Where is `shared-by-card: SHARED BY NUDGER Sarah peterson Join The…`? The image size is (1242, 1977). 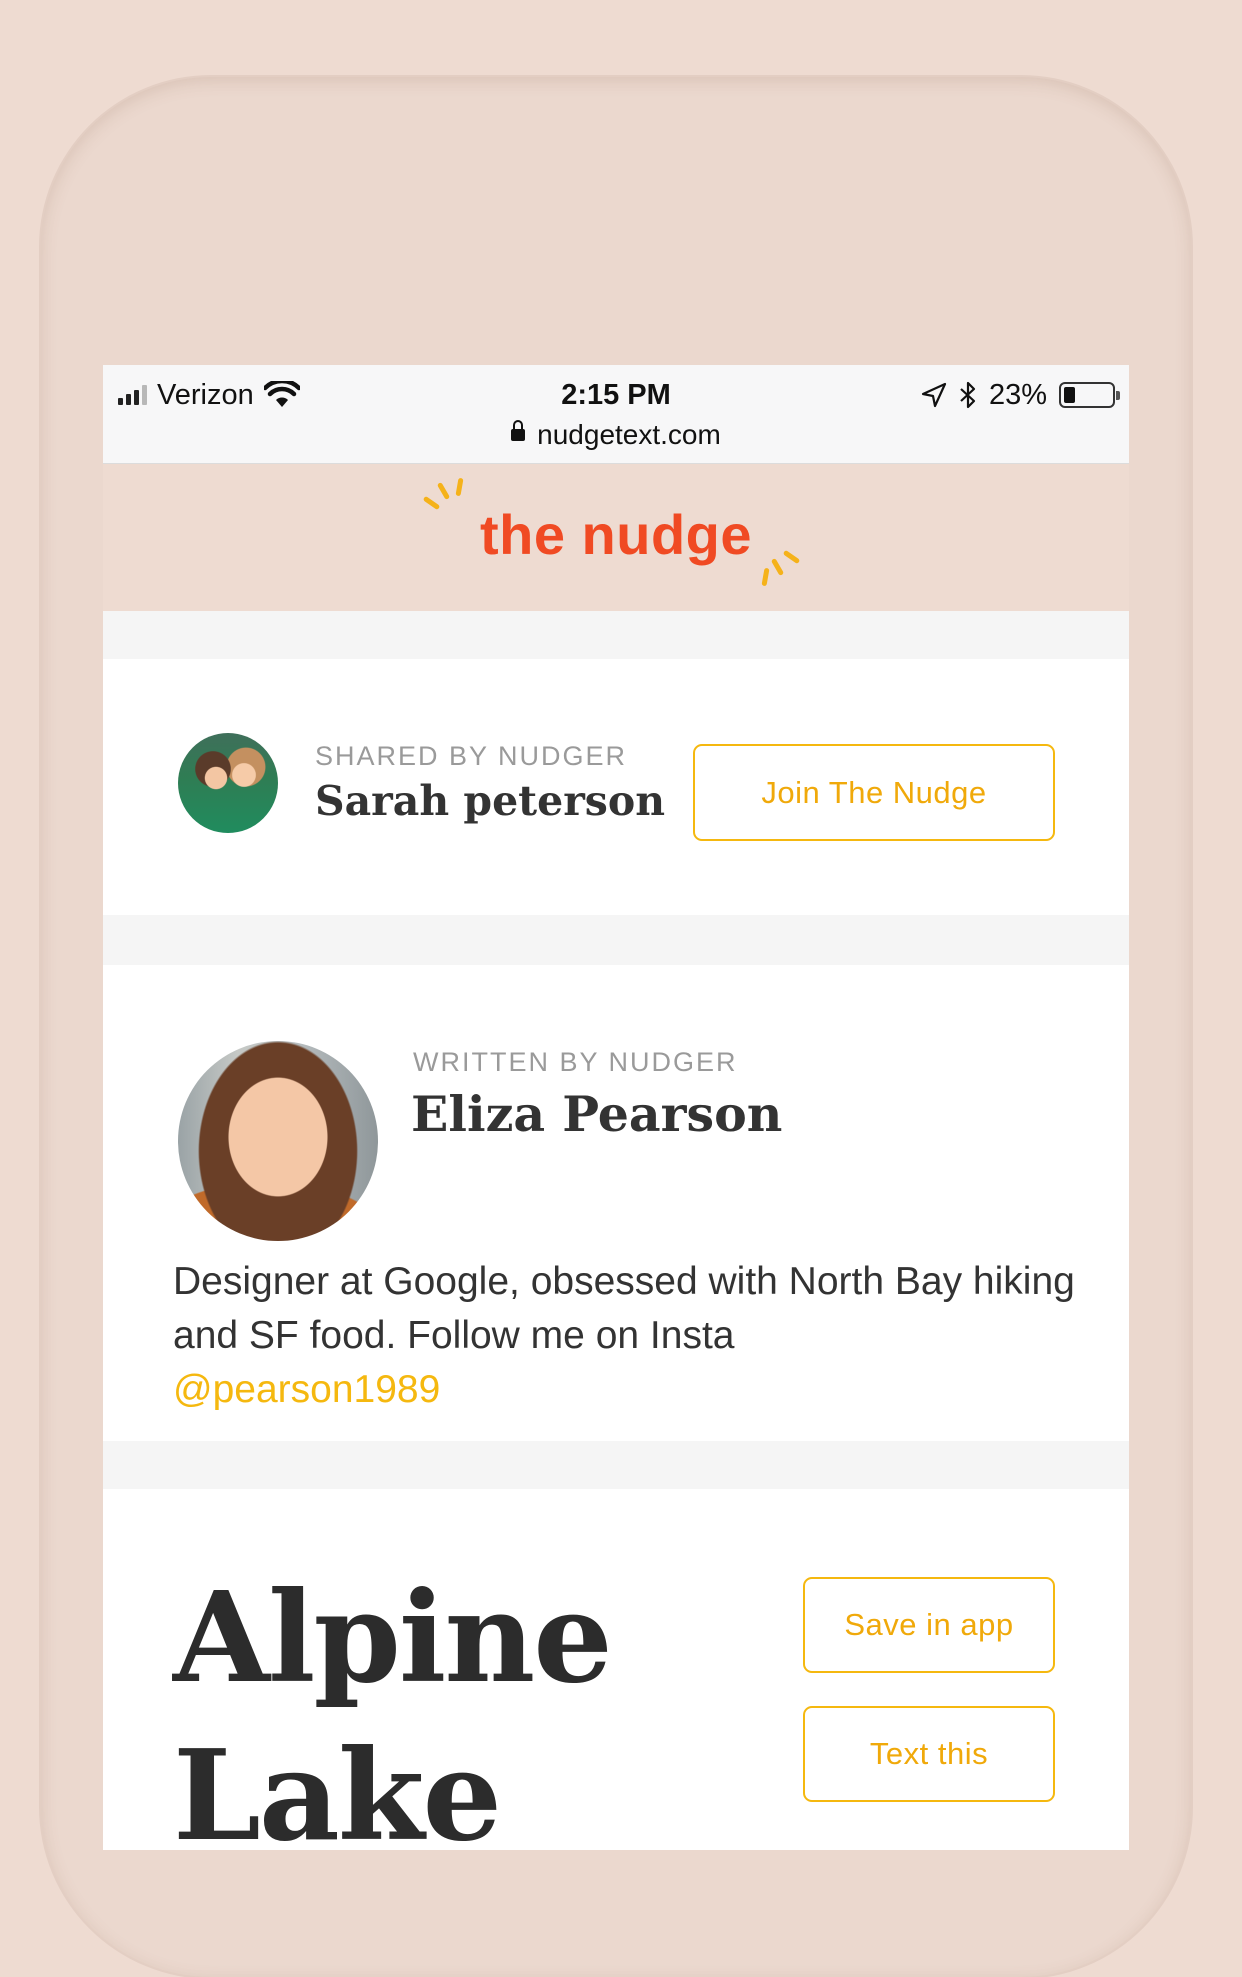 shared-by-card: SHARED BY NUDGER Sarah peterson Join The… is located at coordinates (616, 787).